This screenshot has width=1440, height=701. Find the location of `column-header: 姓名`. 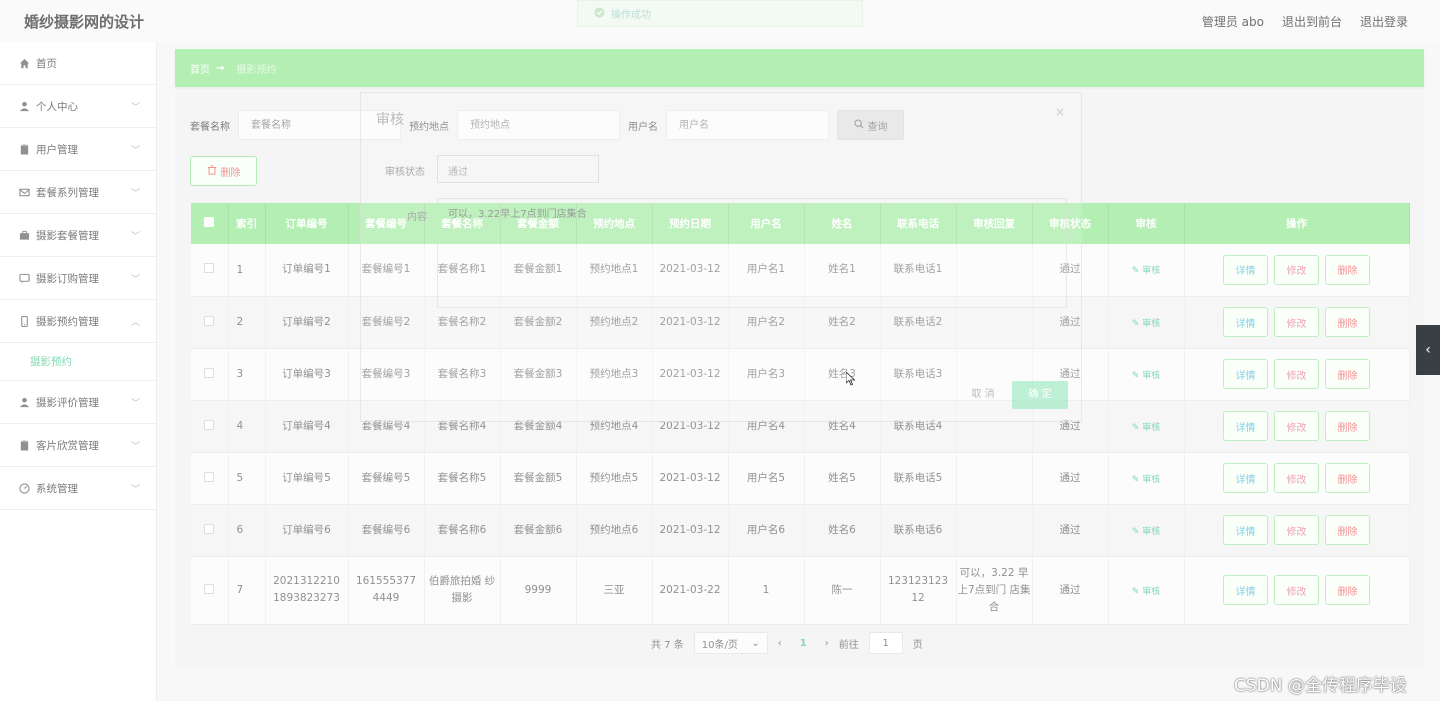

column-header: 姓名 is located at coordinates (842, 223).